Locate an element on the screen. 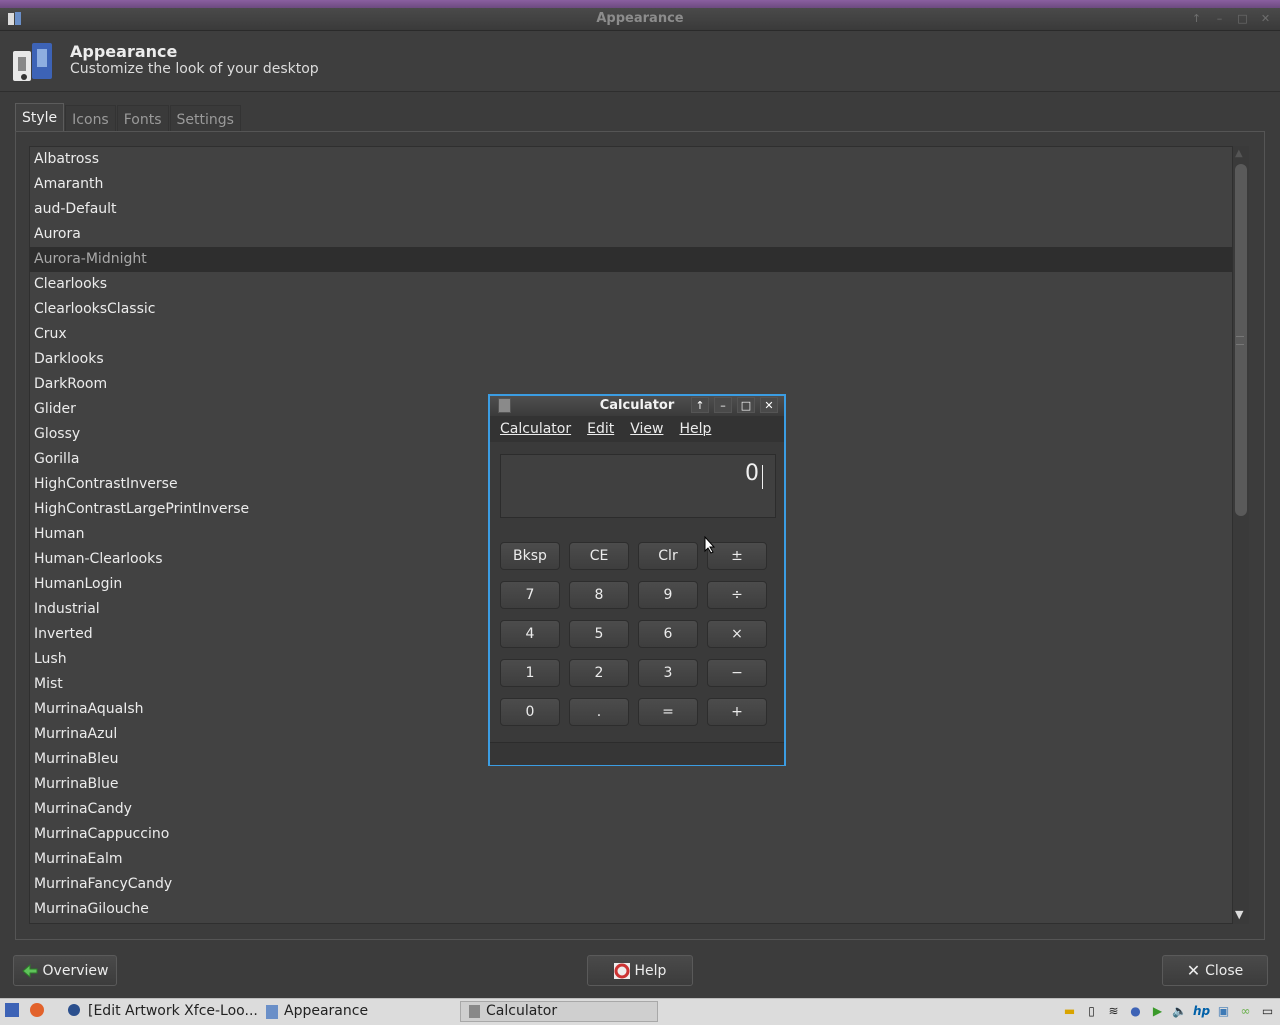 This screenshot has height=1025, width=1280. key-button: 8 is located at coordinates (599, 595).